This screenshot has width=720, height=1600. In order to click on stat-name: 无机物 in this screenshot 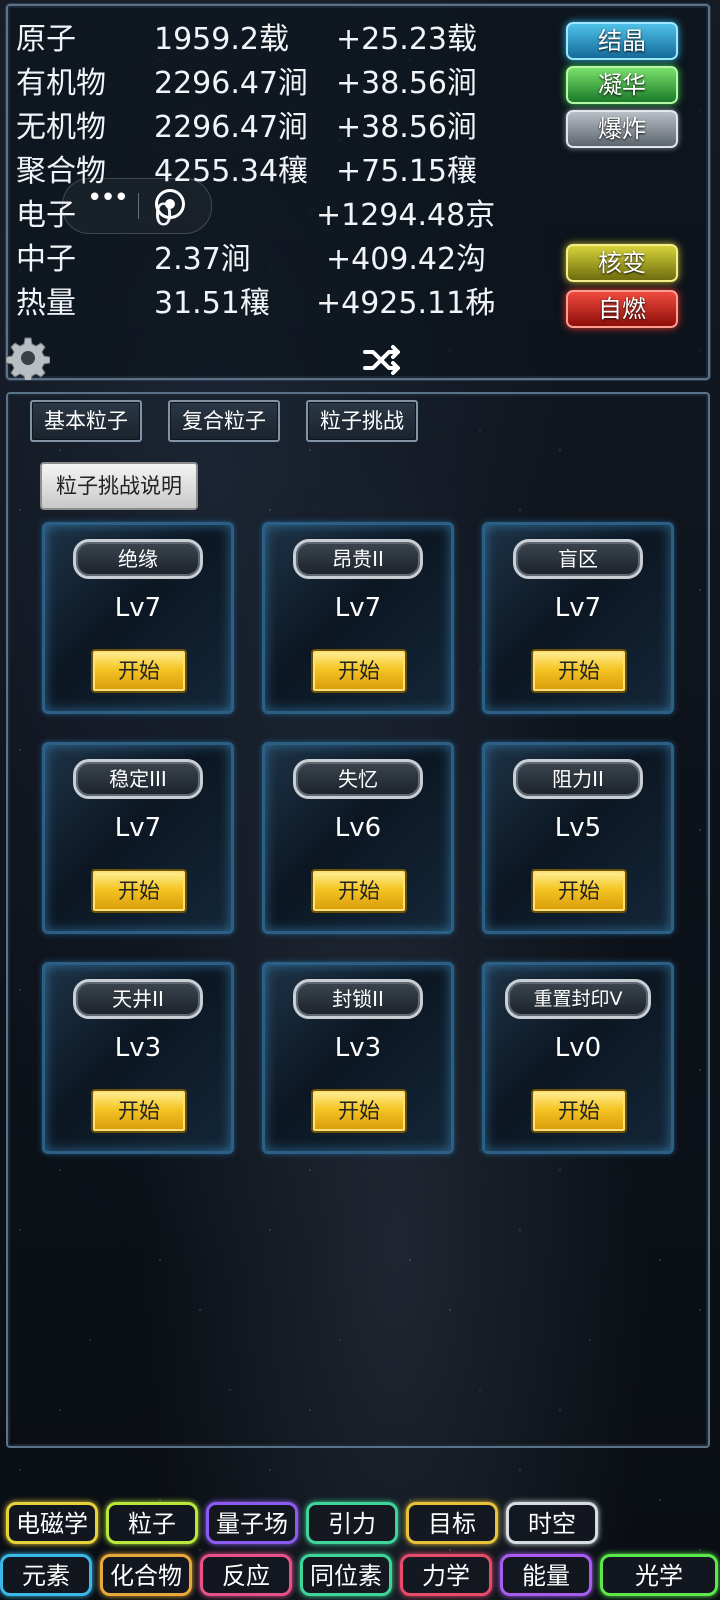, I will do `click(61, 127)`.